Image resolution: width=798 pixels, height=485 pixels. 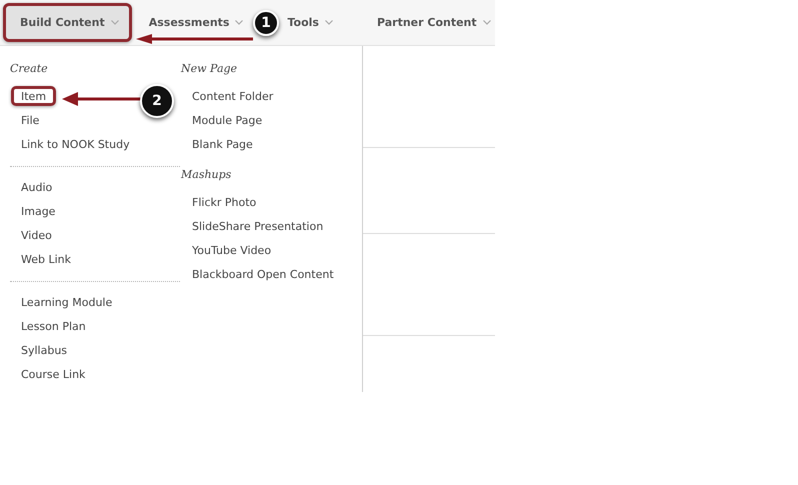 What do you see at coordinates (44, 350) in the screenshot?
I see `menu-item: Syllabus` at bounding box center [44, 350].